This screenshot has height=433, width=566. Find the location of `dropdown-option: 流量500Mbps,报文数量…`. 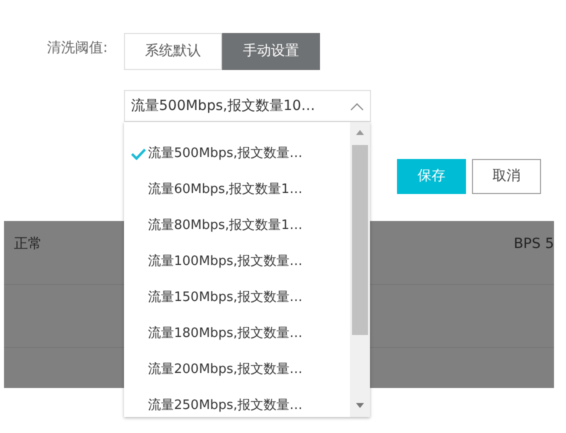

dropdown-option: 流量500Mbps,报文数量… is located at coordinates (237, 154).